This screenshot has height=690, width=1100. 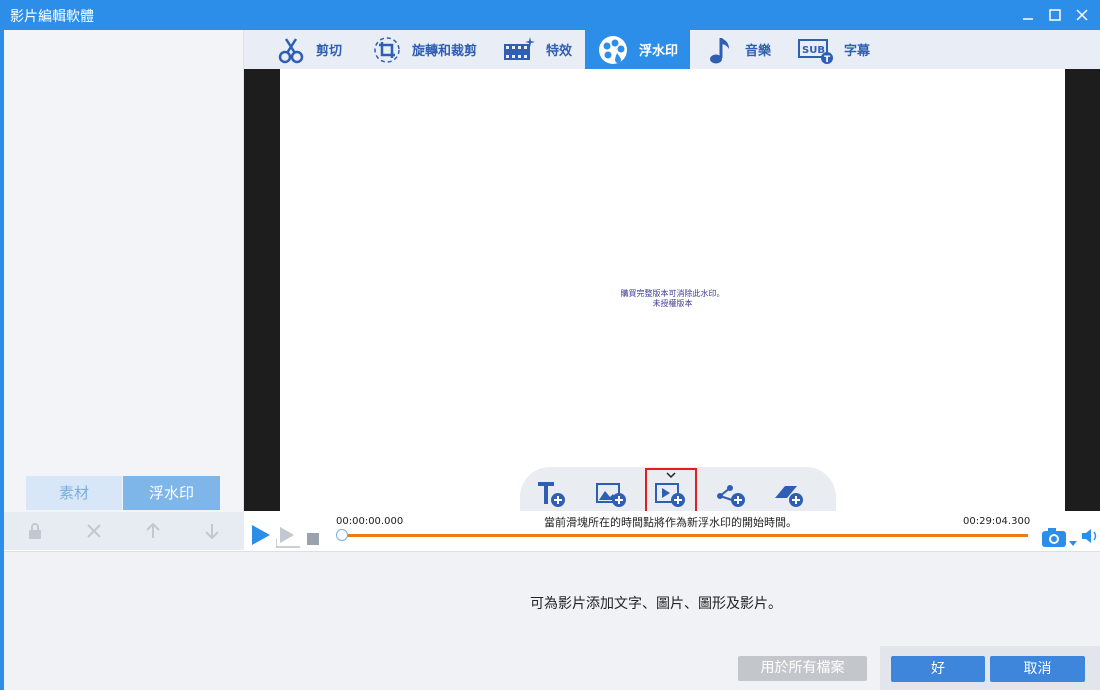 I want to click on close-button, so click(x=1082, y=15).